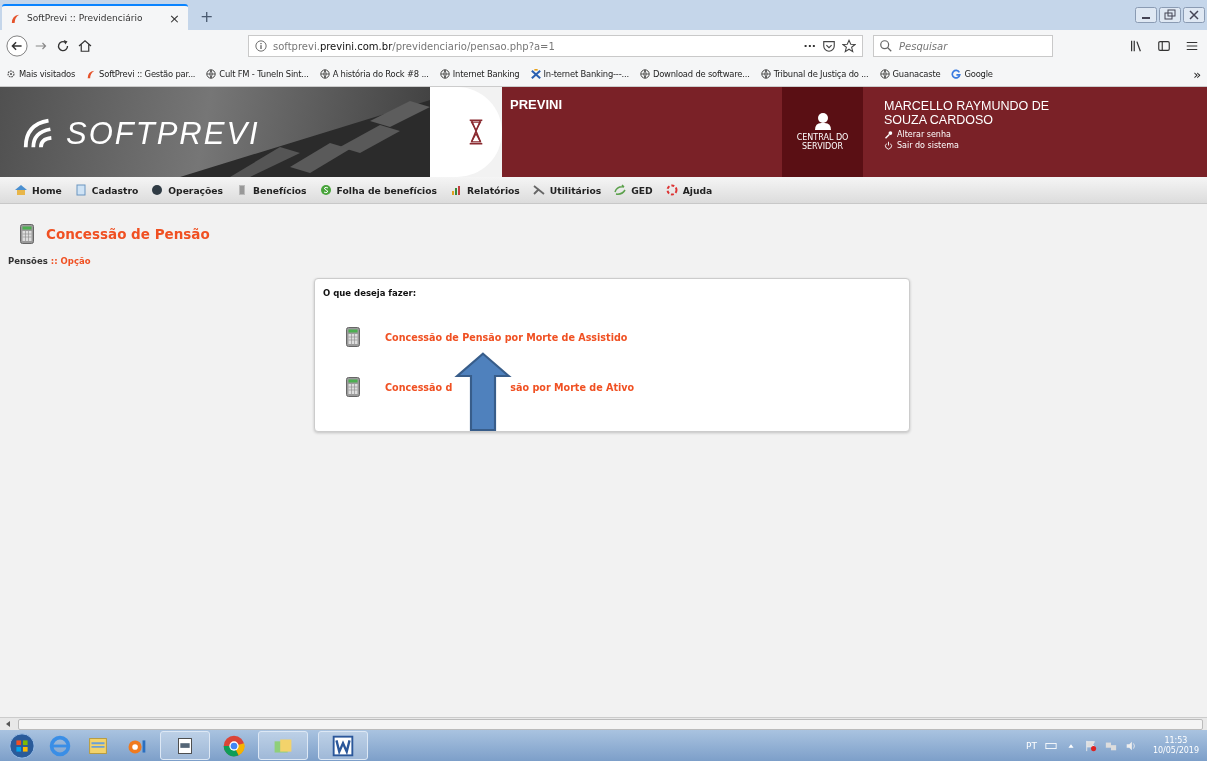  I want to click on key-icon, so click(888, 134).